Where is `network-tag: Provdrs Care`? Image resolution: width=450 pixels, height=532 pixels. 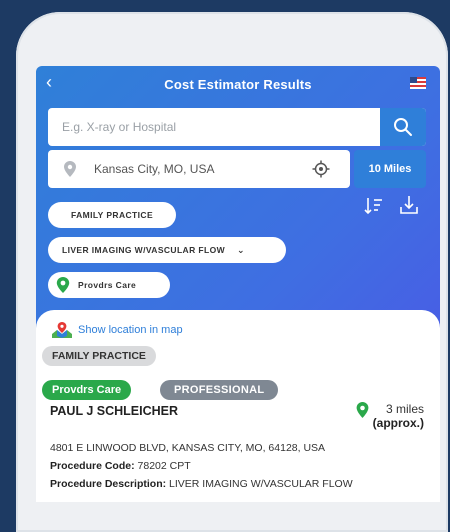
network-tag: Provdrs Care is located at coordinates (87, 390).